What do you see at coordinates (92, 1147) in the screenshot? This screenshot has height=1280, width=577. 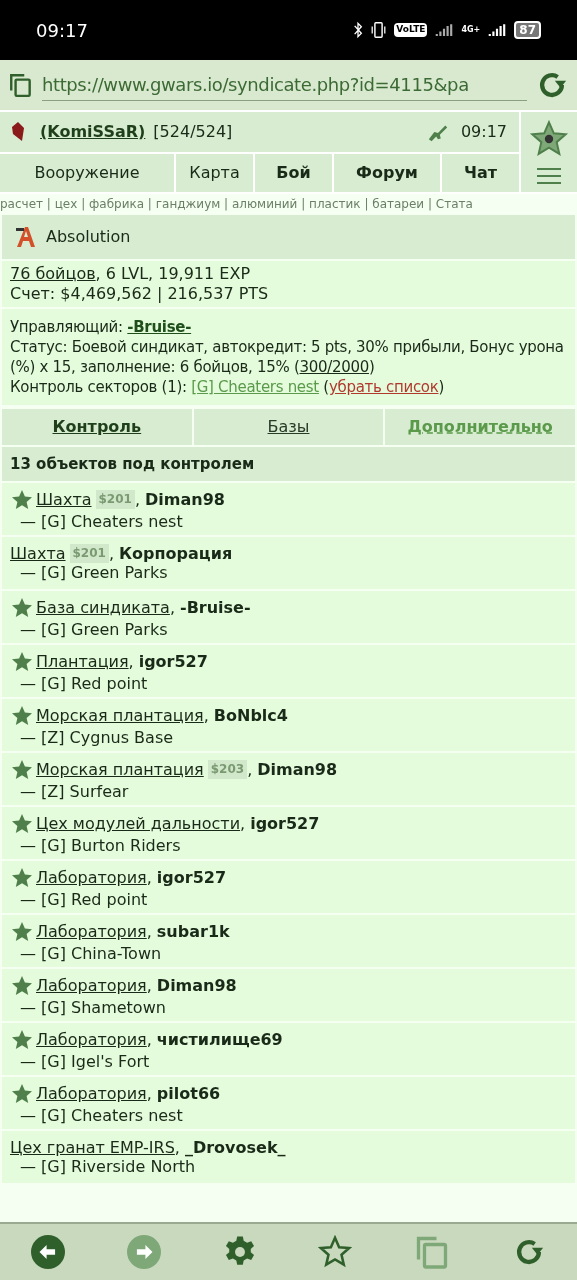 I see `object-link: Цех гранат EMP-IRS` at bounding box center [92, 1147].